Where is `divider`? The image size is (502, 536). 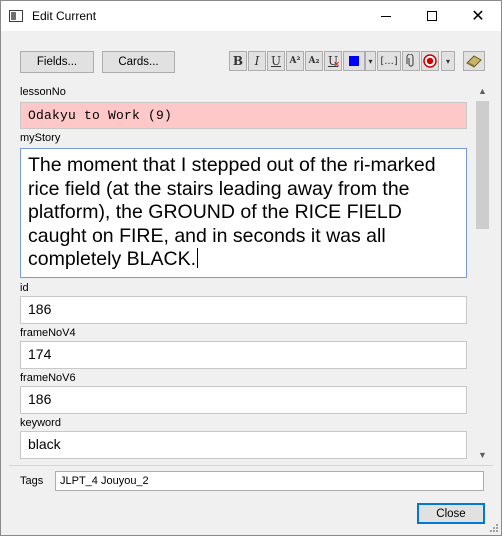 divider is located at coordinates (251, 465).